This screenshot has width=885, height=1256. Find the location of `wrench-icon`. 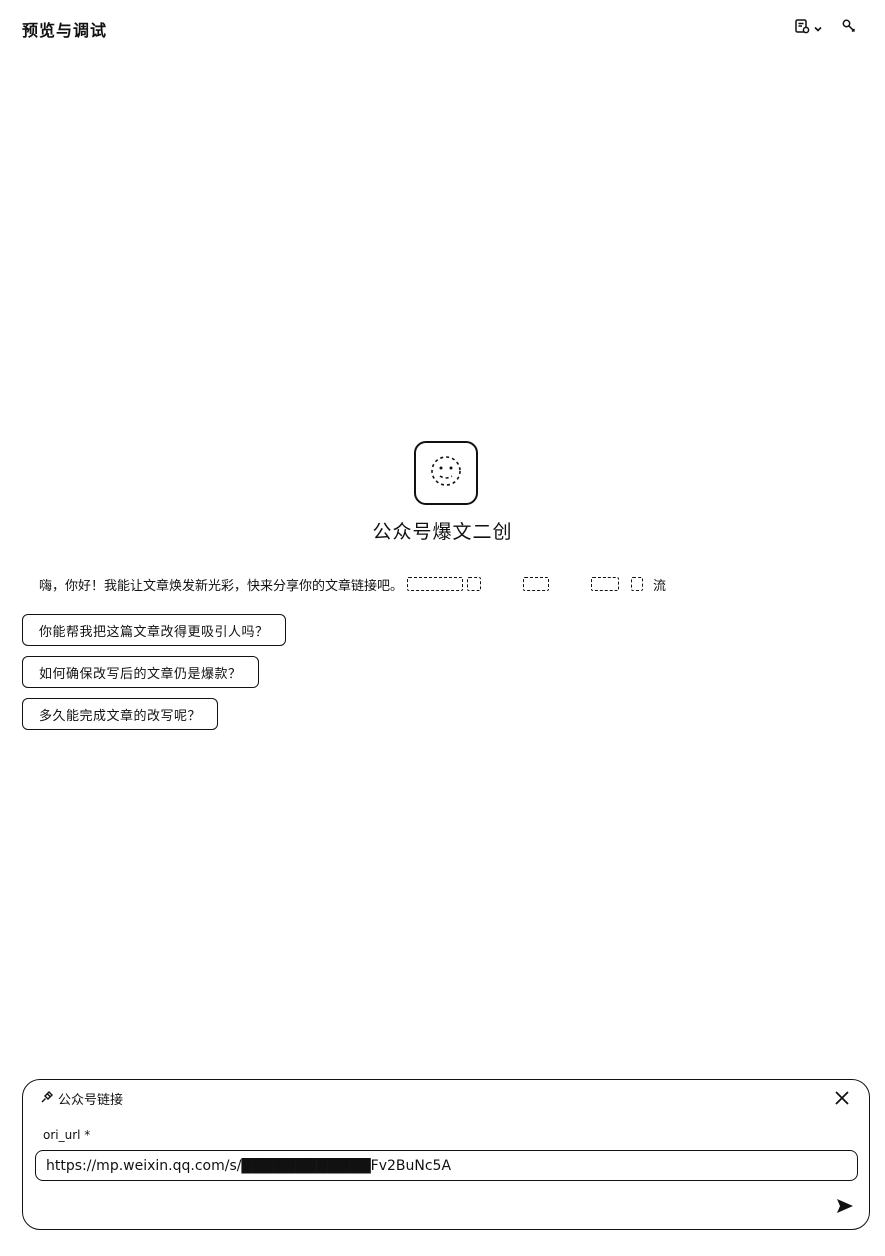

wrench-icon is located at coordinates (849, 28).